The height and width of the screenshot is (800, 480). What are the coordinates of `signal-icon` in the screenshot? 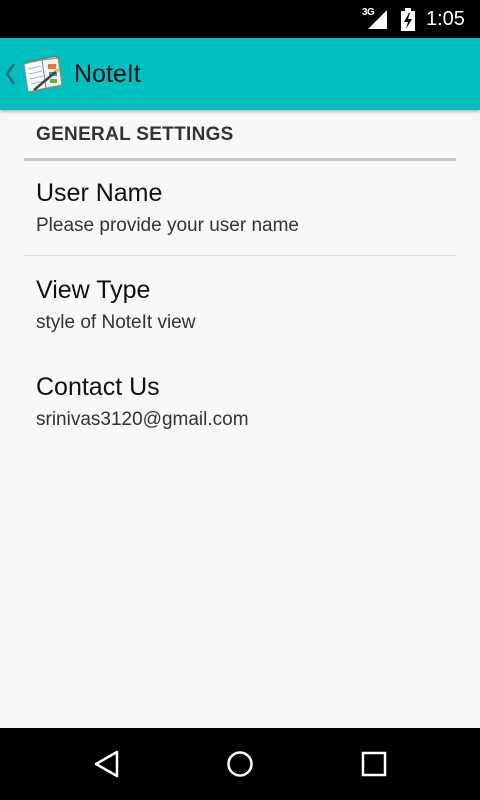 It's located at (377, 19).